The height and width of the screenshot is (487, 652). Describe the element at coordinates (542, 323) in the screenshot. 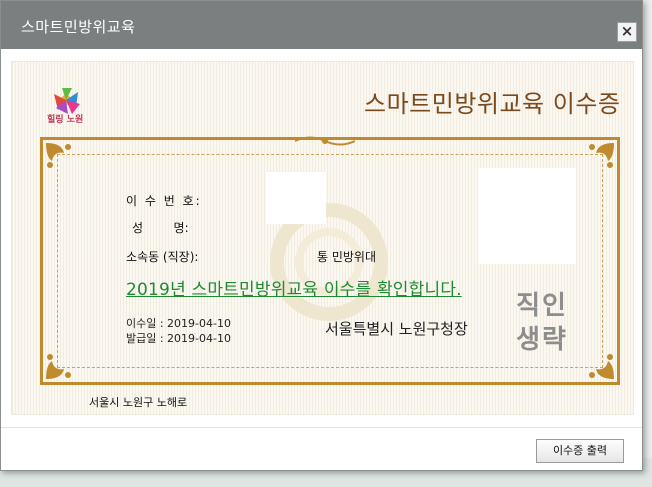

I see `seal-omitted-stamp: 직인 생략` at that location.